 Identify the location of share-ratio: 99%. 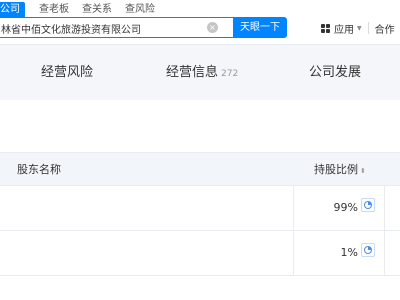
(345, 207).